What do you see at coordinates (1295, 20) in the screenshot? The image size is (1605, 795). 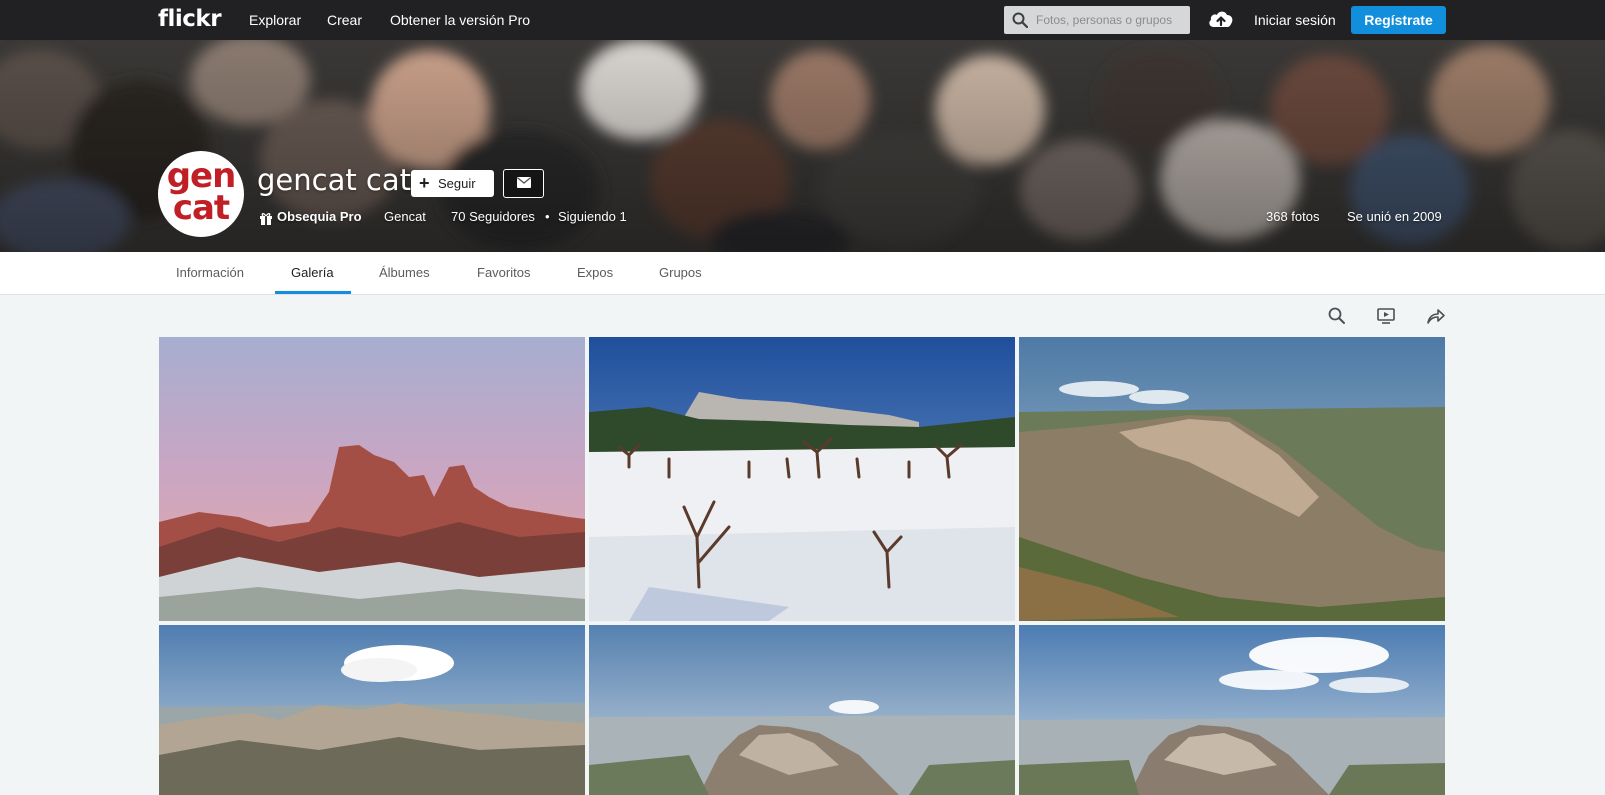 I see `signin-link: Iniciar sesión` at bounding box center [1295, 20].